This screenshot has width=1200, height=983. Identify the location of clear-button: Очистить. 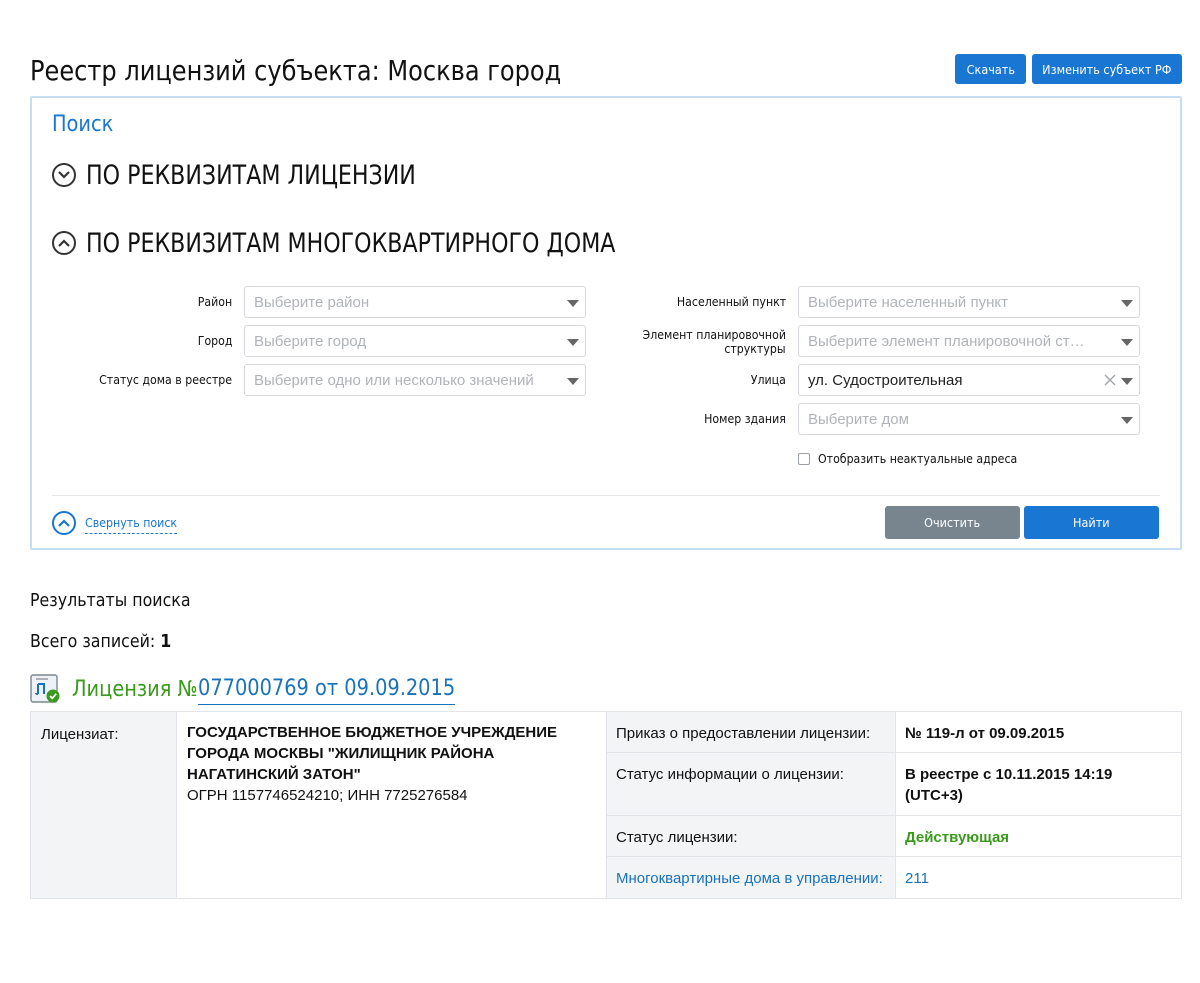
(952, 522).